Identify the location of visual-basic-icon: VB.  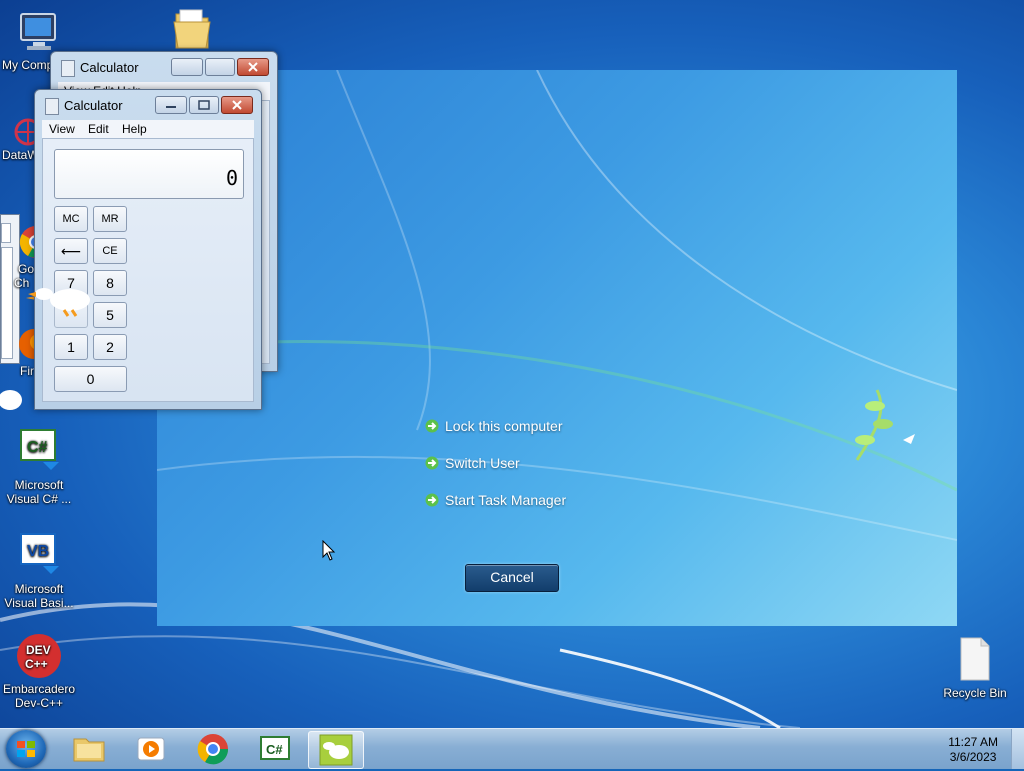
(39, 556).